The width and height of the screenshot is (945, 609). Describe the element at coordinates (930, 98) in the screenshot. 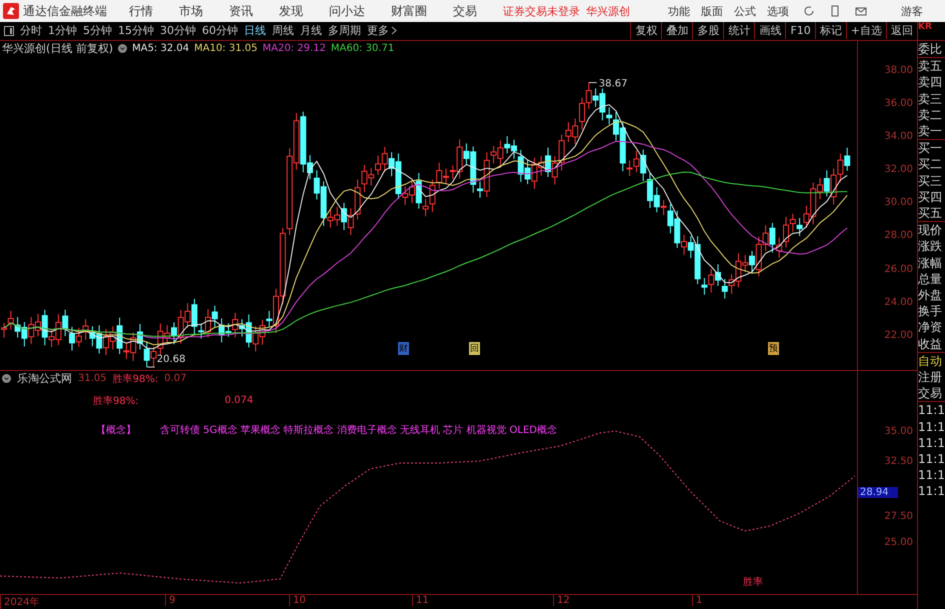

I see `quote-label: 卖三` at that location.